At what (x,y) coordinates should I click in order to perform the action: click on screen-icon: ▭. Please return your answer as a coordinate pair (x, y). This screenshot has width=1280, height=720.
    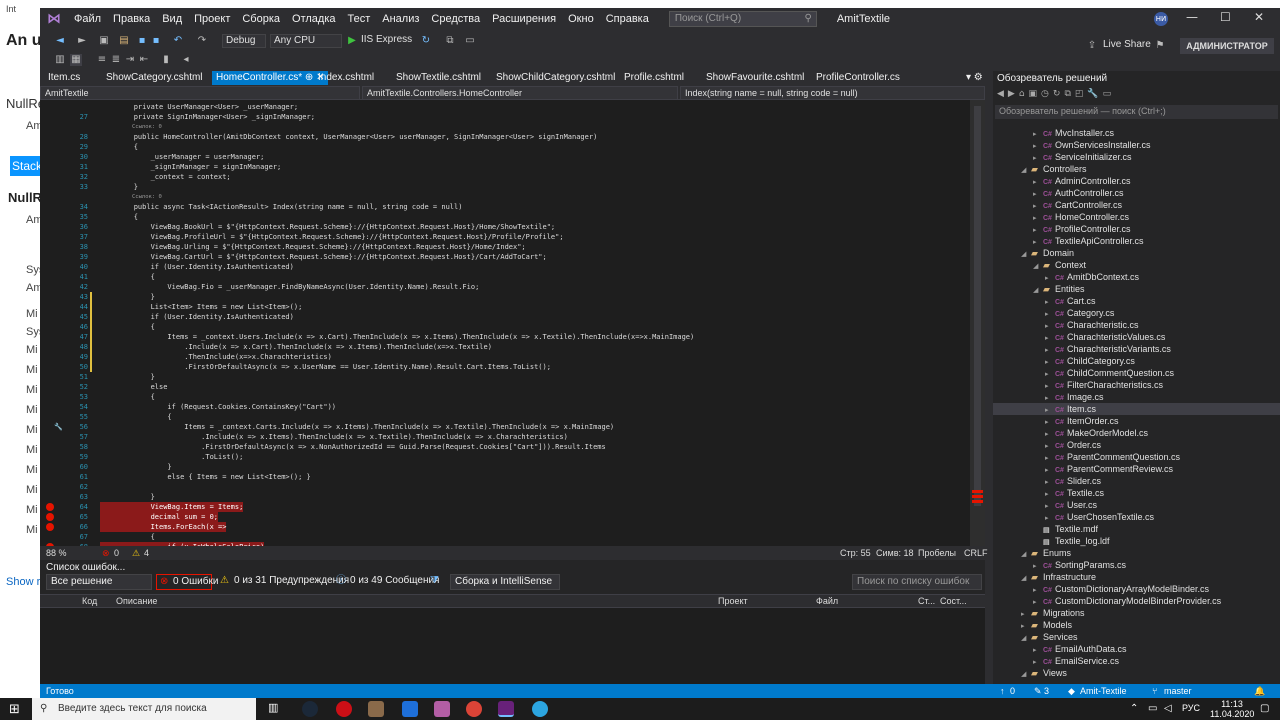
    Looking at the image, I should click on (470, 41).